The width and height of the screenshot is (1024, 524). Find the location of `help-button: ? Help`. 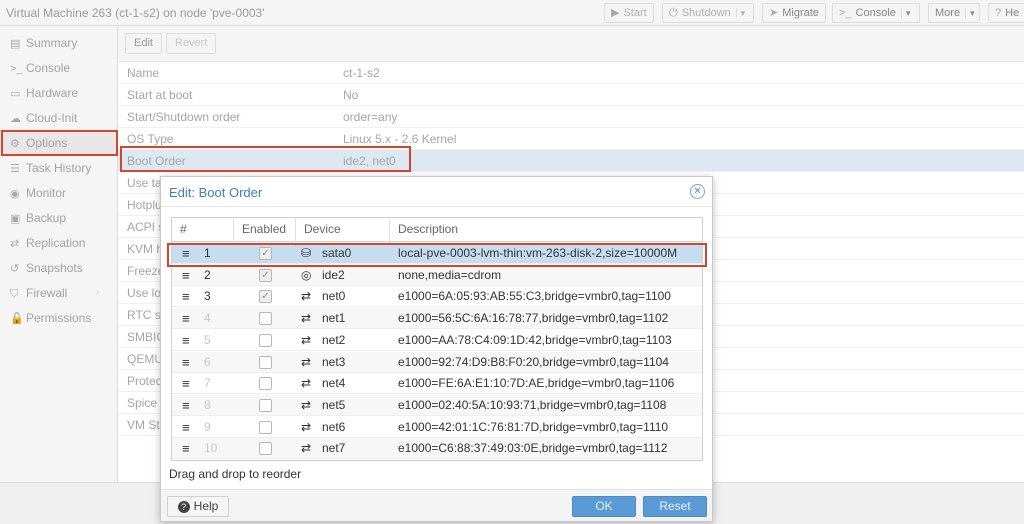

help-button: ? Help is located at coordinates (198, 506).